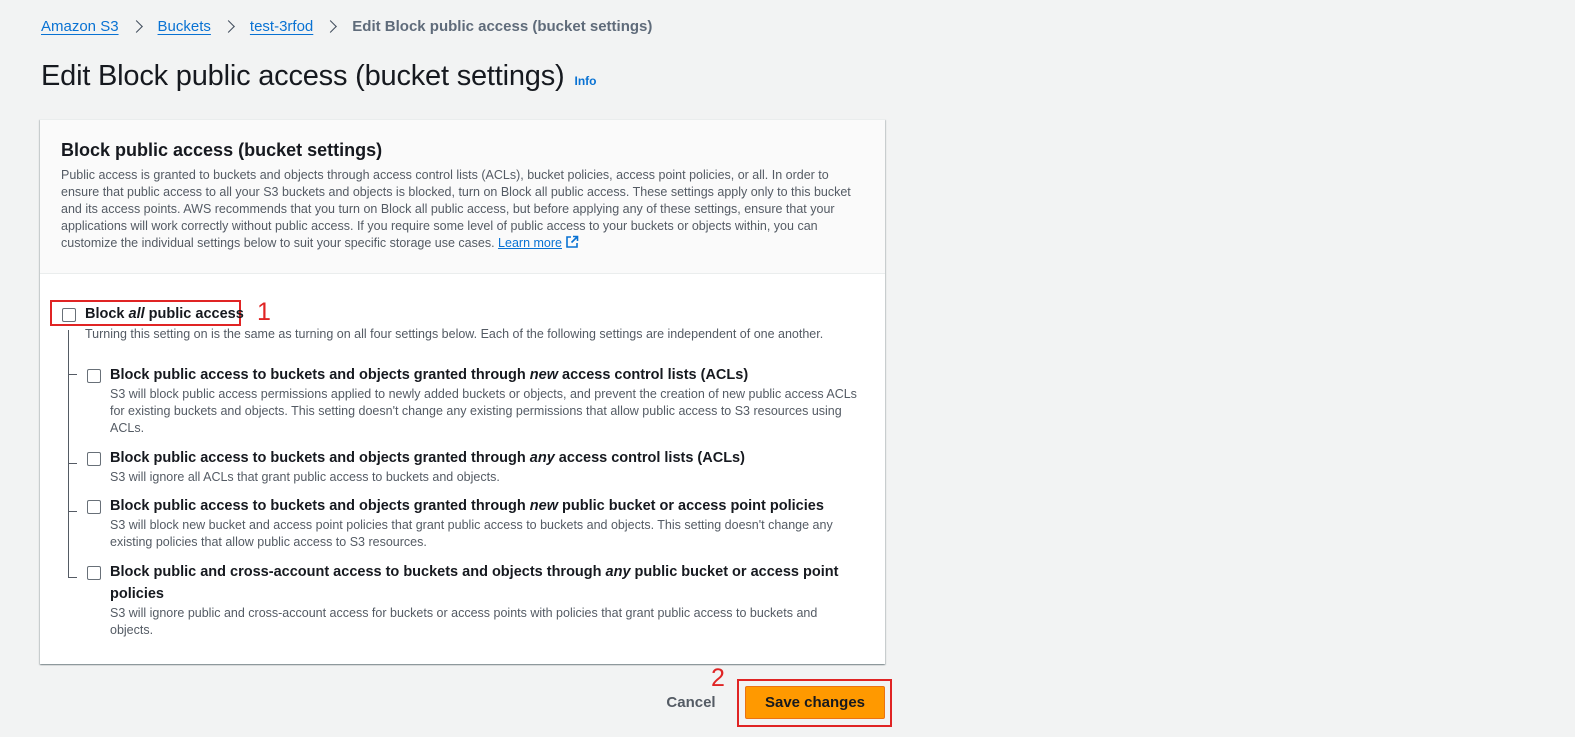 This screenshot has height=737, width=1575. Describe the element at coordinates (815, 702) in the screenshot. I see `save-changes-button: Save changes` at that location.